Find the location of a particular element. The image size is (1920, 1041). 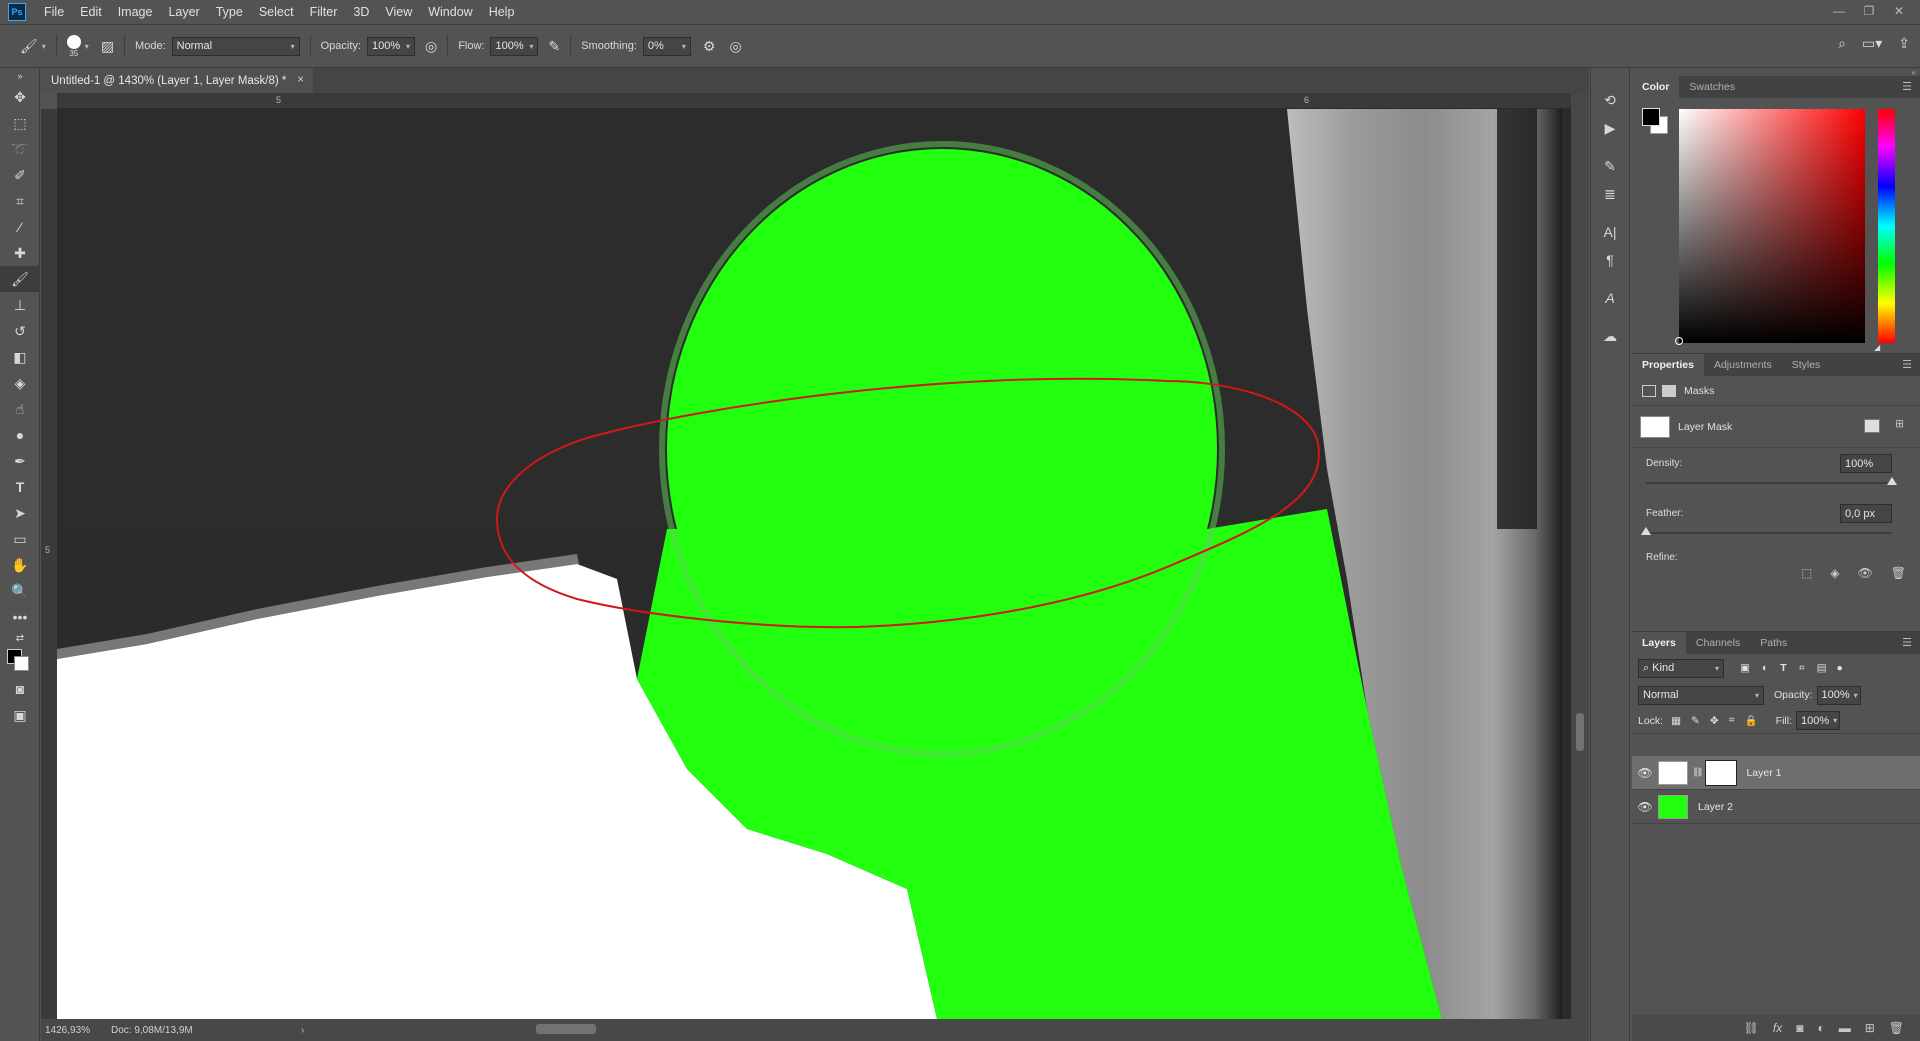

layer-name: Layer 2 is located at coordinates (1715, 807).